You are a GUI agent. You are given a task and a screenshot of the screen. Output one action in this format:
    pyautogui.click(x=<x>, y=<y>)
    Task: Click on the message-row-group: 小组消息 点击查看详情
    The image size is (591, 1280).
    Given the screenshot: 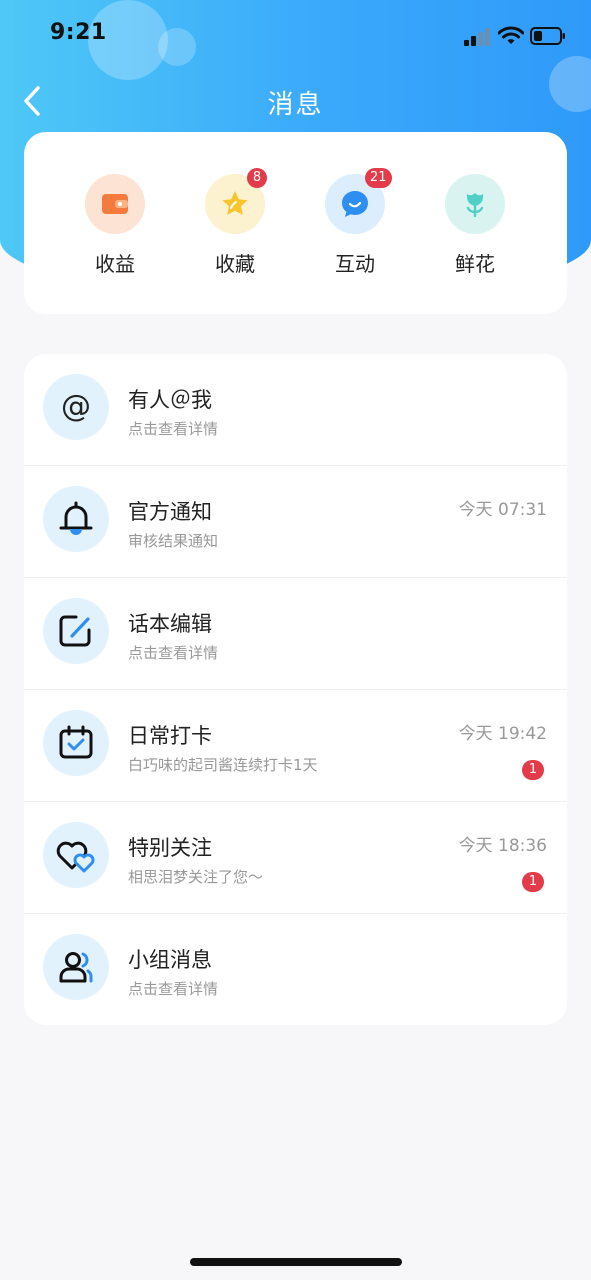 What is the action you would take?
    pyautogui.click(x=295, y=969)
    